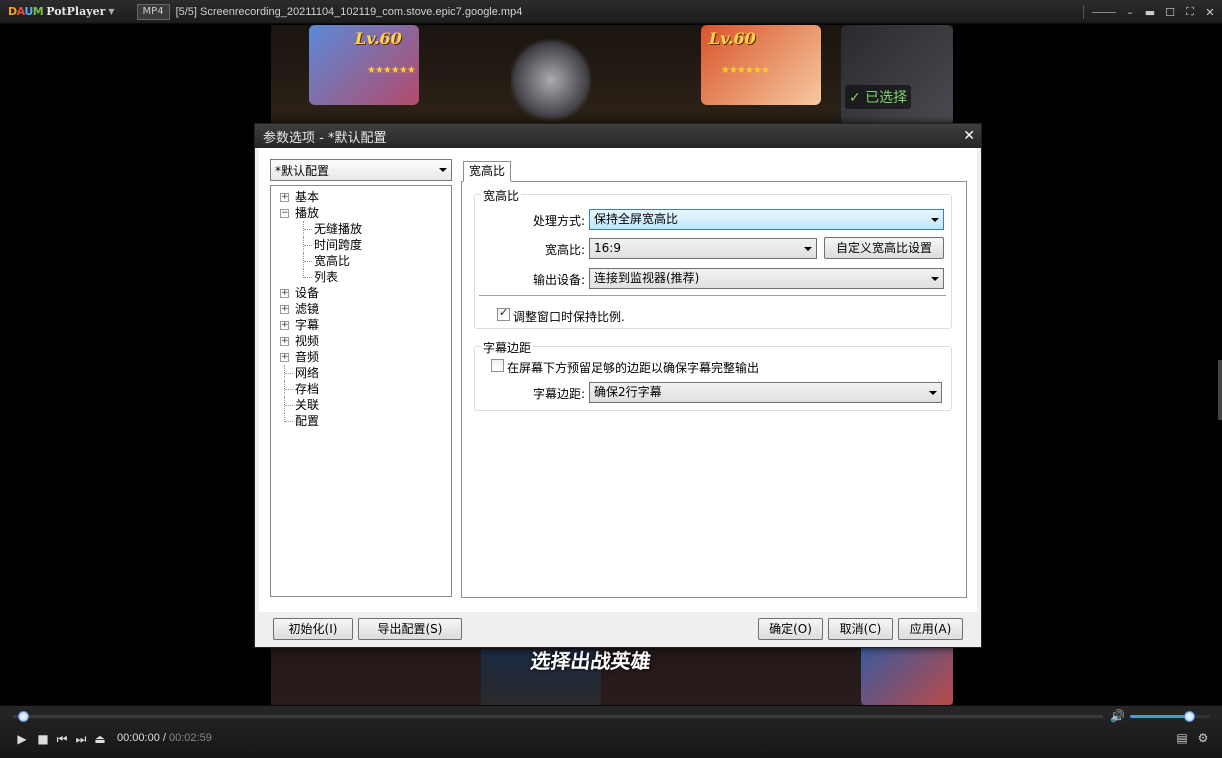 This screenshot has width=1222, height=758. I want to click on profile-select: *默认配置, so click(361, 170).